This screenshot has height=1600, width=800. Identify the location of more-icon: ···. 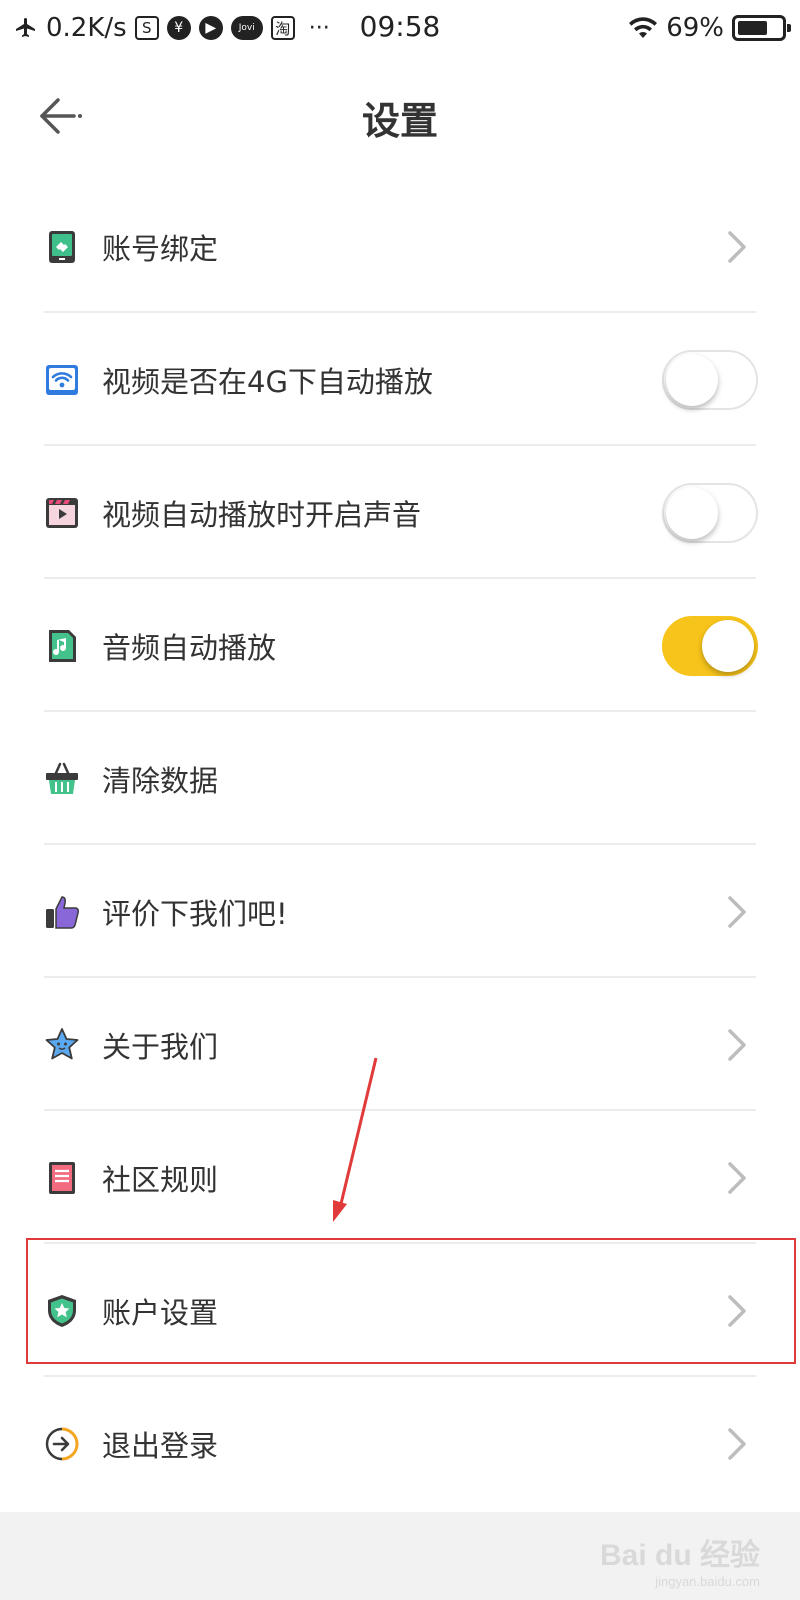
(319, 28).